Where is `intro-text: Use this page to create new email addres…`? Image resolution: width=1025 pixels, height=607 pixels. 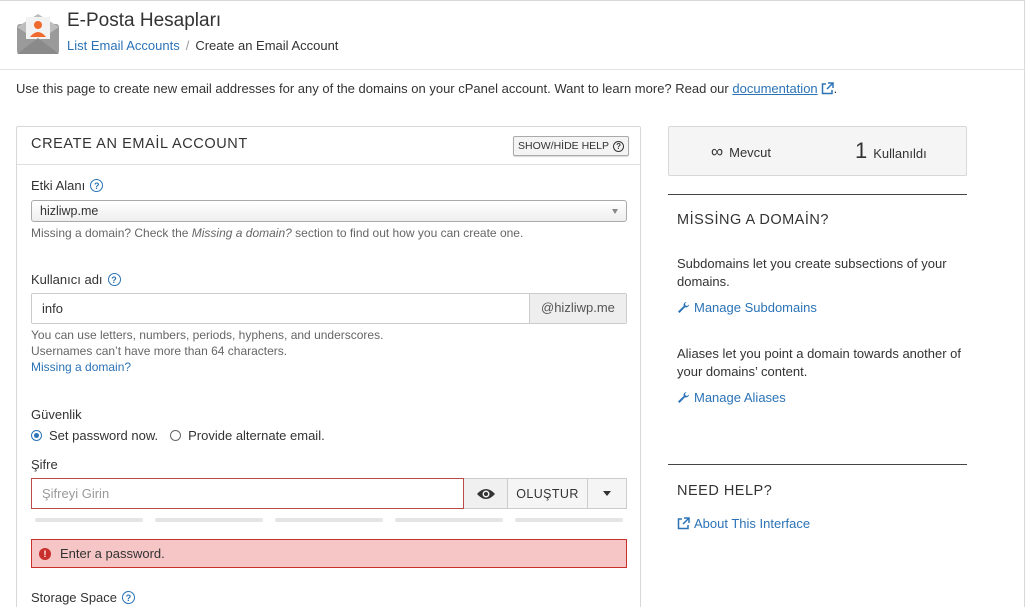 intro-text: Use this page to create new email addres… is located at coordinates (426, 89).